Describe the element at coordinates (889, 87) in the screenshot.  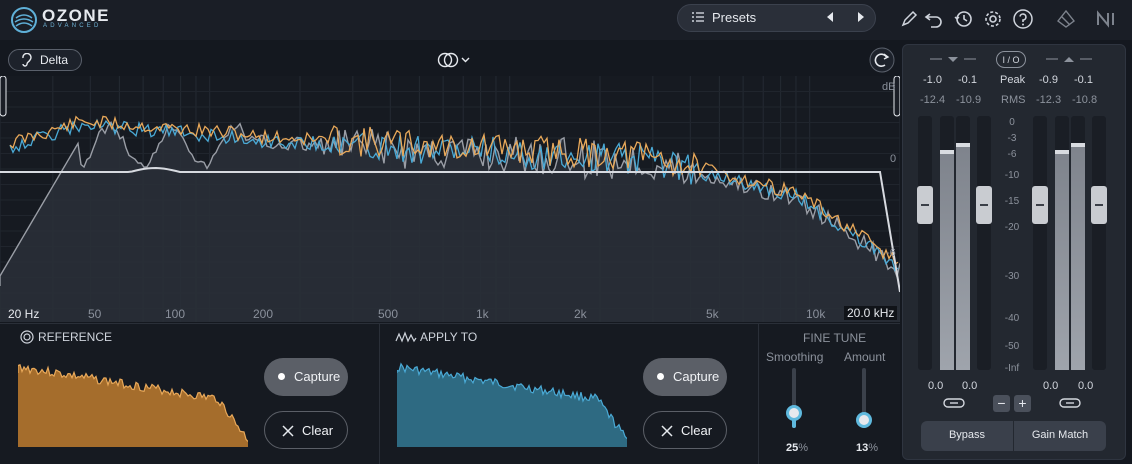
I see `db-unit-label: dB` at that location.